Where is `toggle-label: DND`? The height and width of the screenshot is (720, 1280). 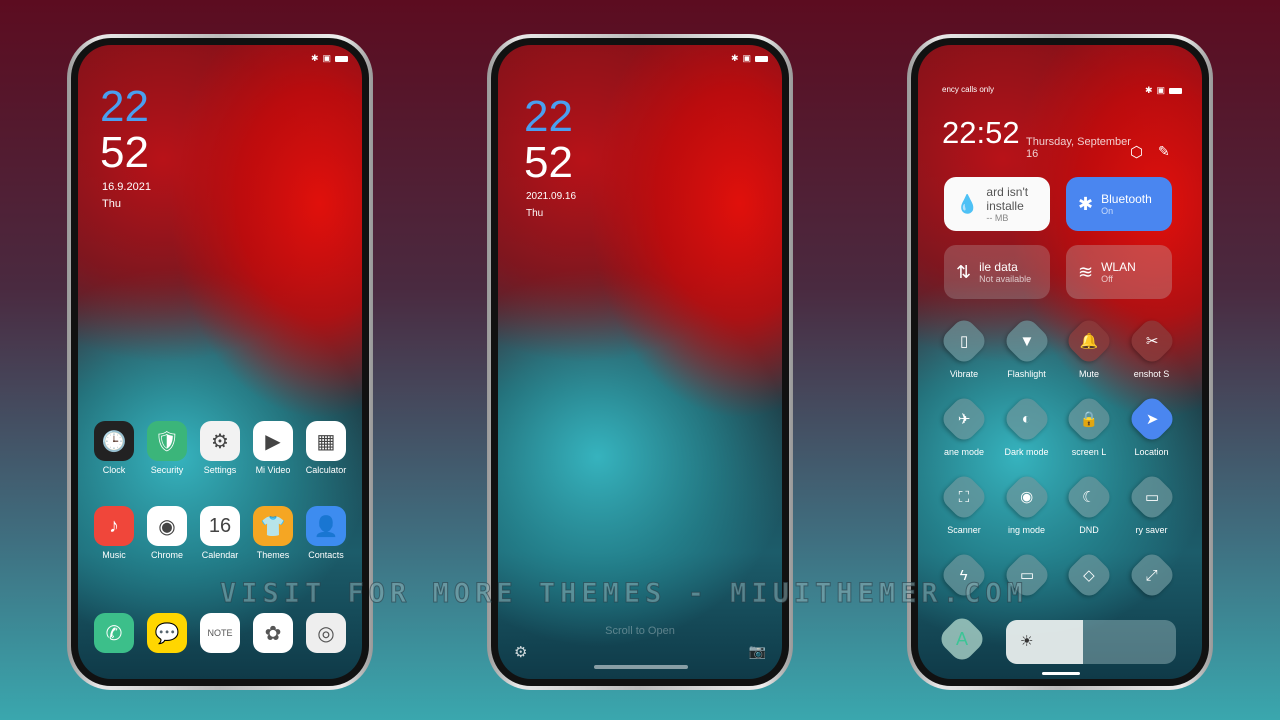 toggle-label: DND is located at coordinates (1089, 530).